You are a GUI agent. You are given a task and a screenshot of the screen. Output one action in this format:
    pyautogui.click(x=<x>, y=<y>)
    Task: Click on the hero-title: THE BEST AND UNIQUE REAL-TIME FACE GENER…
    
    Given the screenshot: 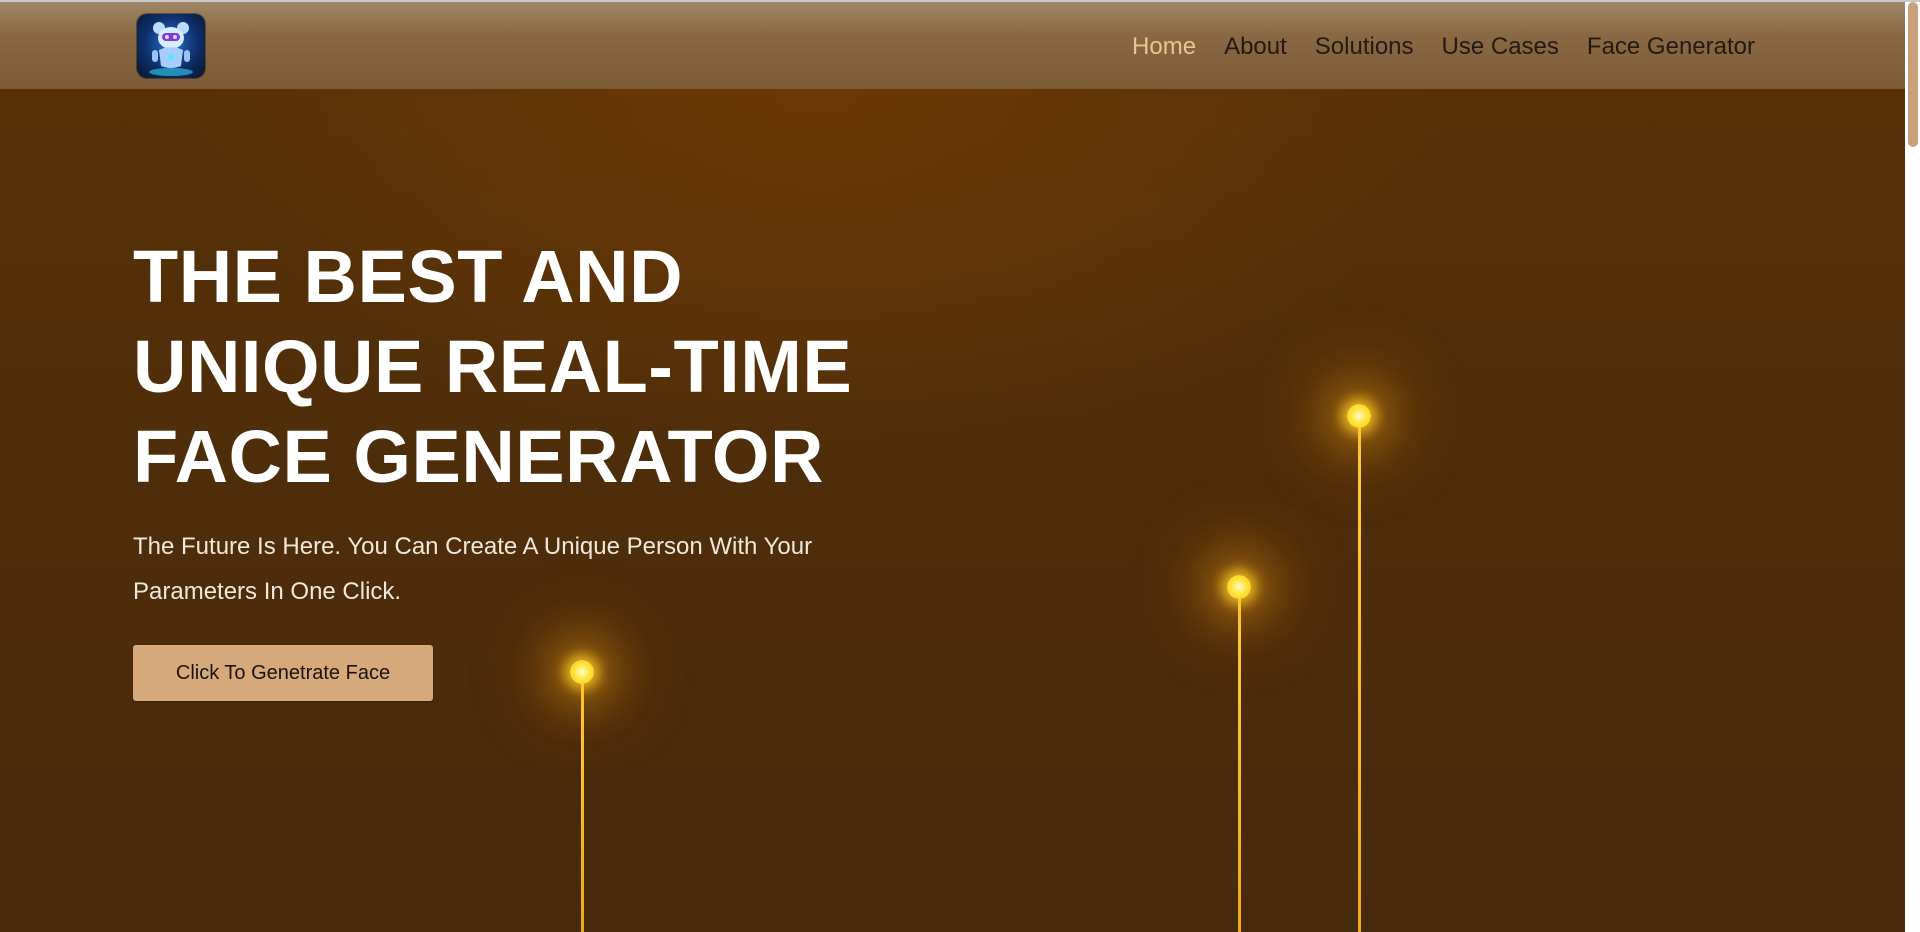 What is the action you would take?
    pyautogui.click(x=493, y=367)
    